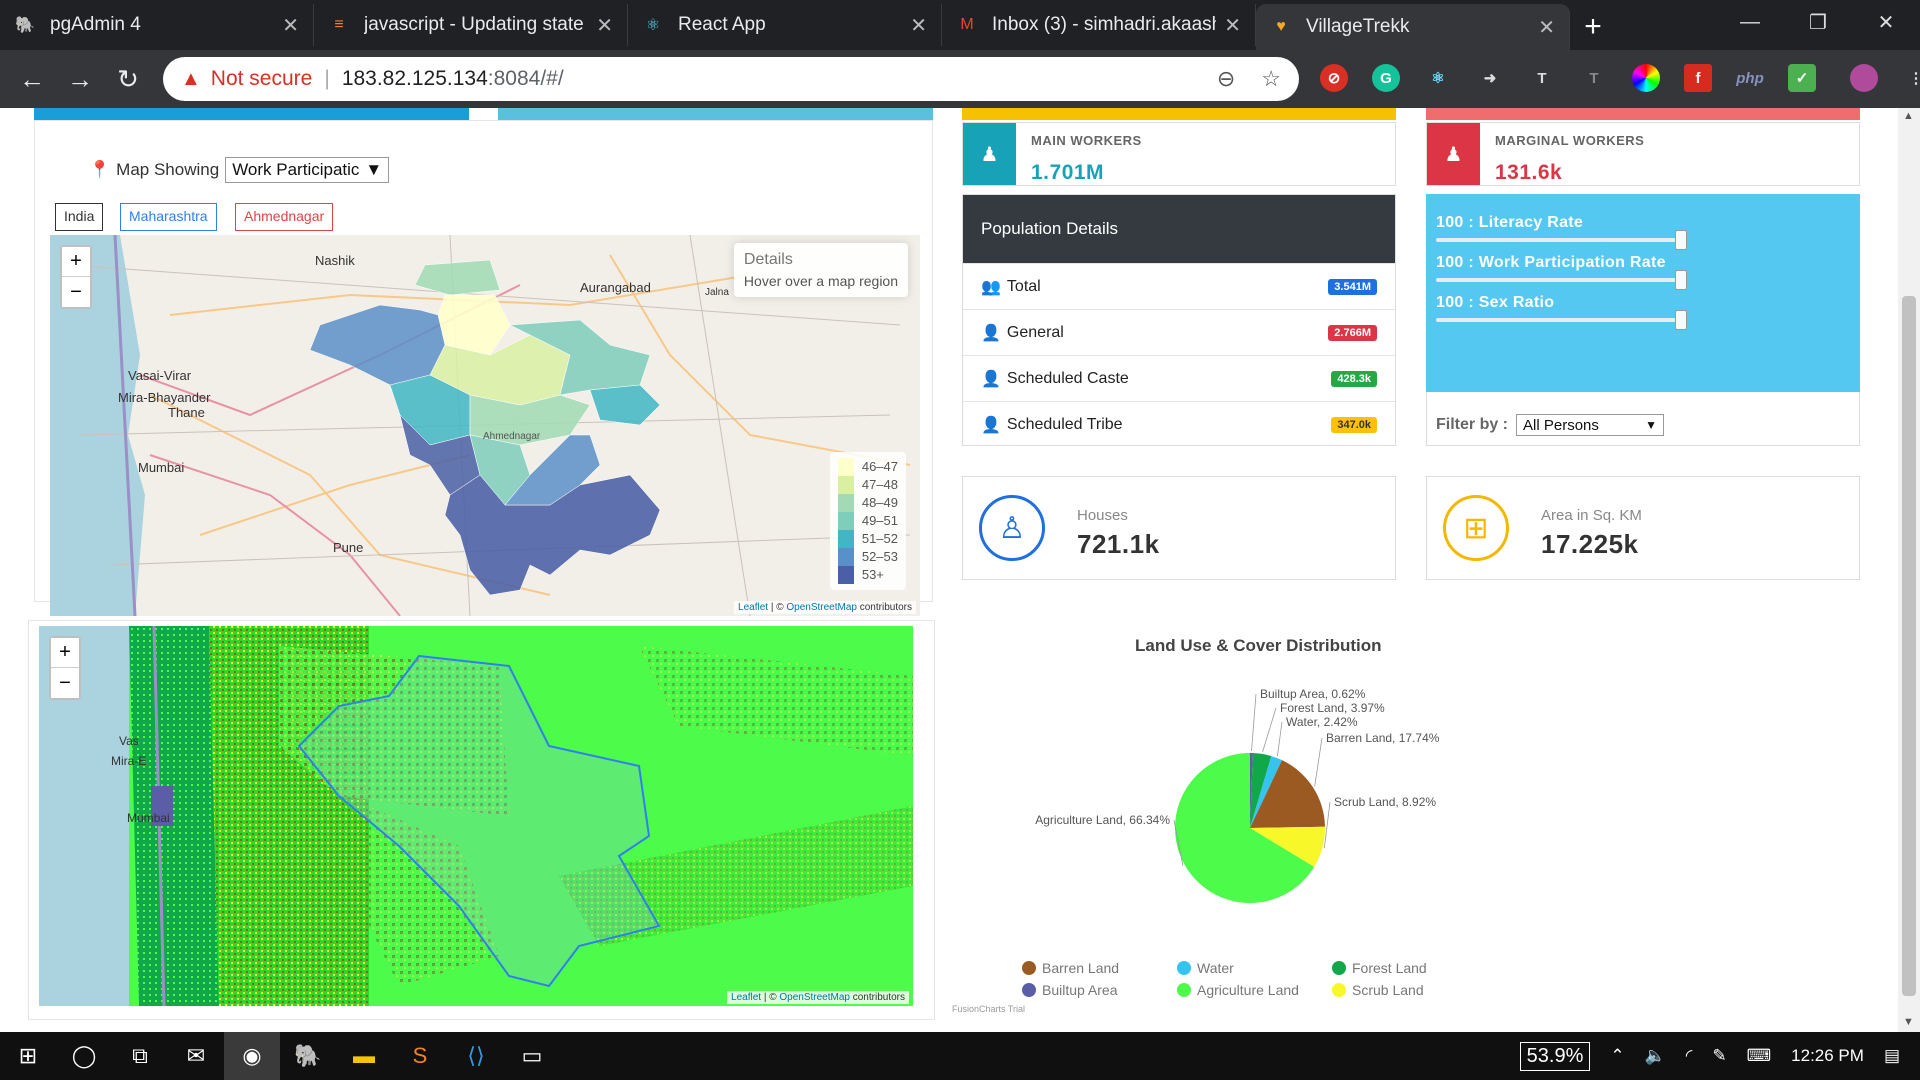  Describe the element at coordinates (1750, 78) in the screenshot. I see `php-icon: php` at that location.